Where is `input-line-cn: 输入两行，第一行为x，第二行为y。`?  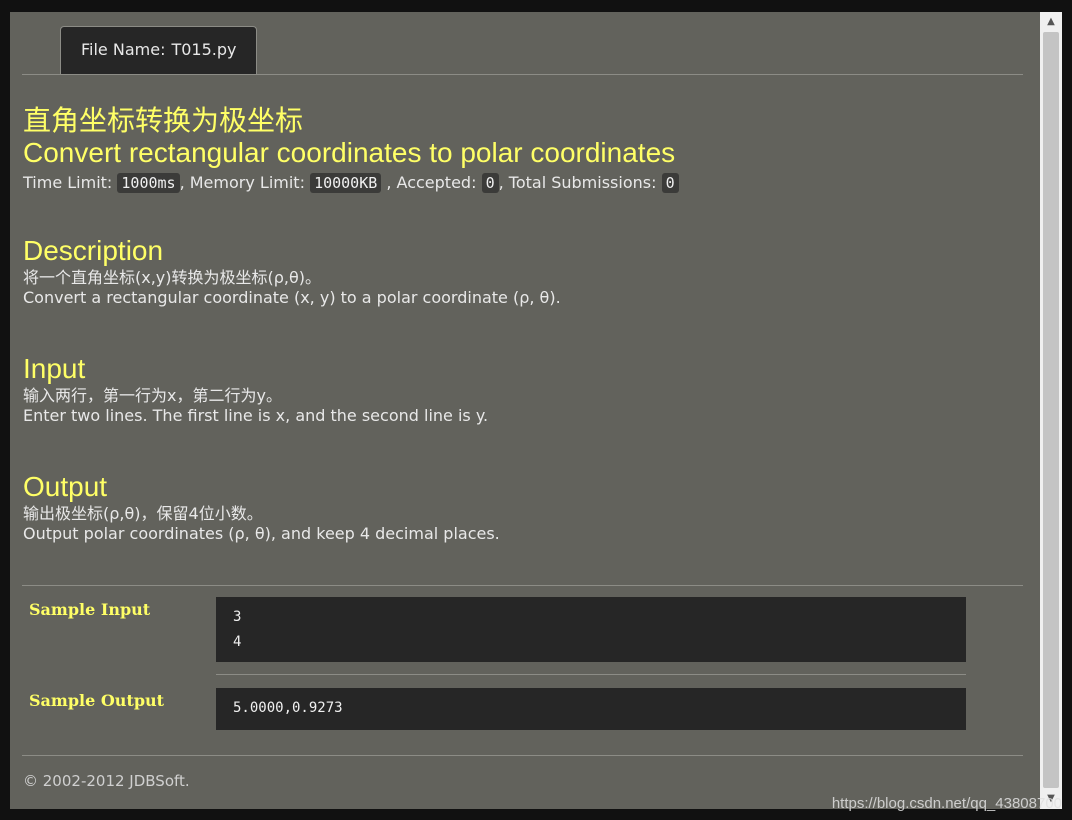
input-line-cn: 输入两行，第一行为x，第二行为y。 is located at coordinates (152, 395).